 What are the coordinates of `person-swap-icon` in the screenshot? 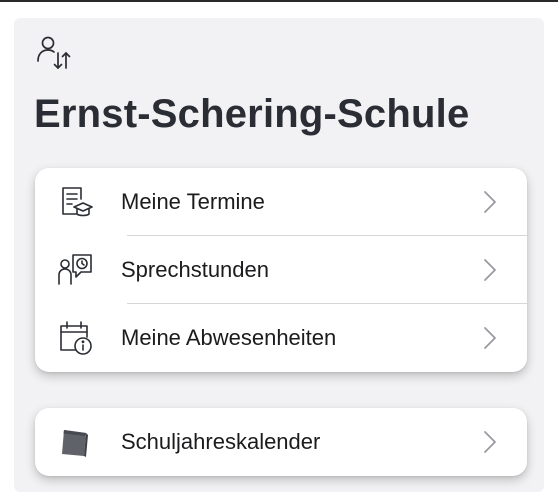 It's located at (54, 52).